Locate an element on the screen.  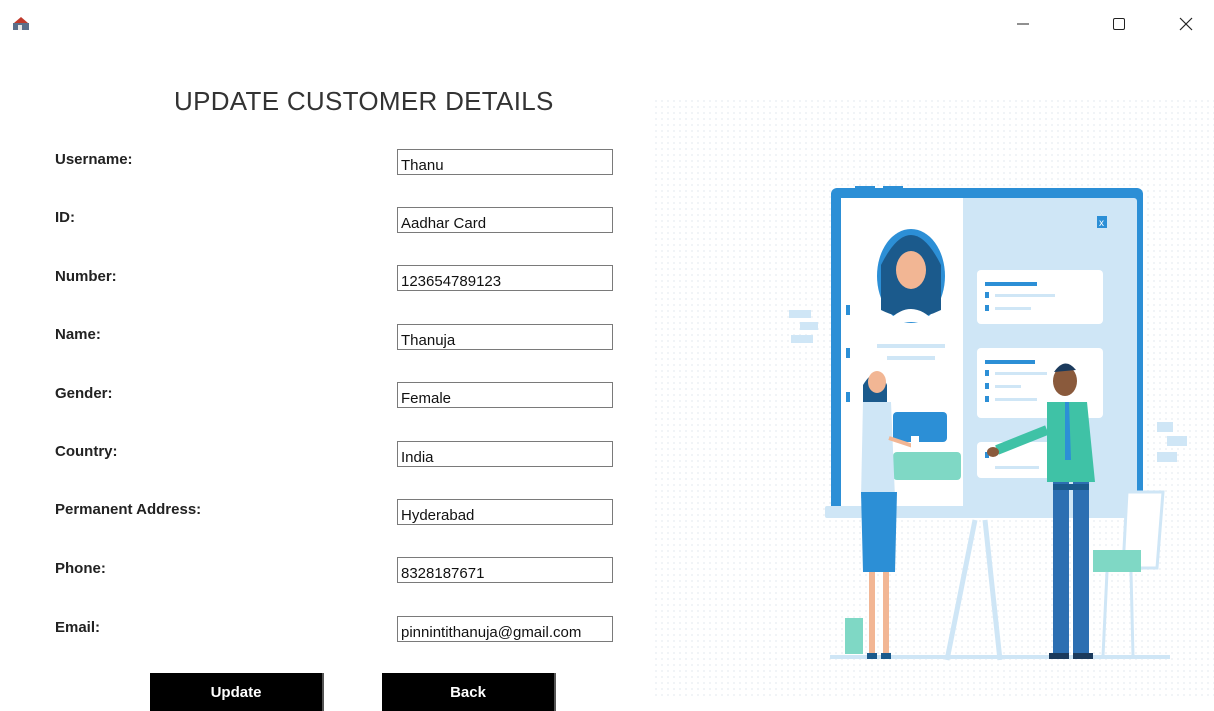
maximize-button is located at coordinates (1119, 23).